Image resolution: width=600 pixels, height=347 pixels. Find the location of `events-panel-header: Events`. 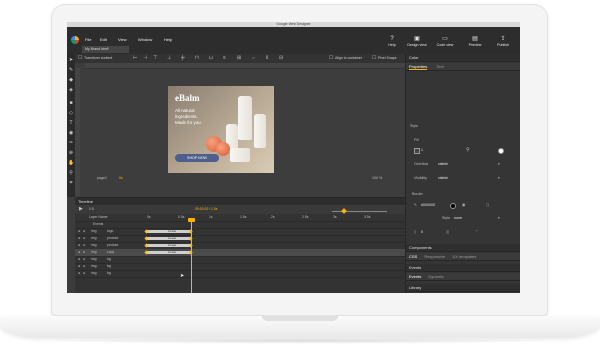

events-panel-header: Events is located at coordinates (463, 268).